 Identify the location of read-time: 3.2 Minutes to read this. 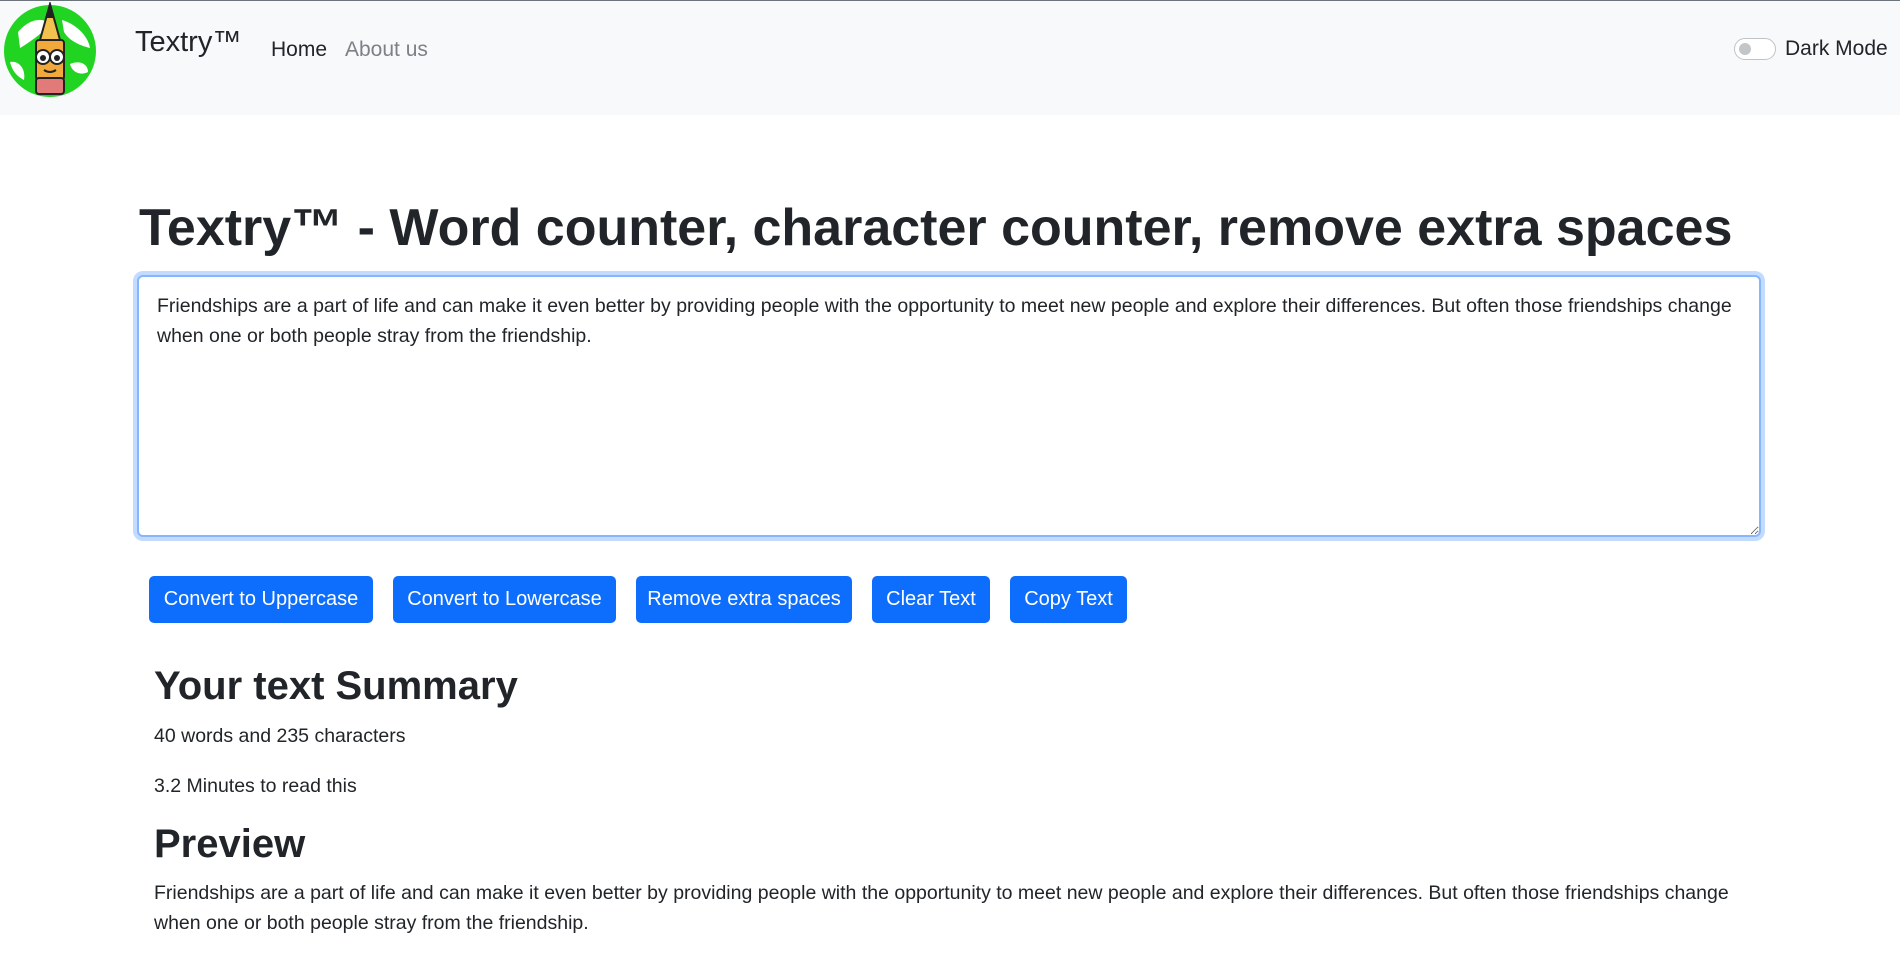
(255, 786).